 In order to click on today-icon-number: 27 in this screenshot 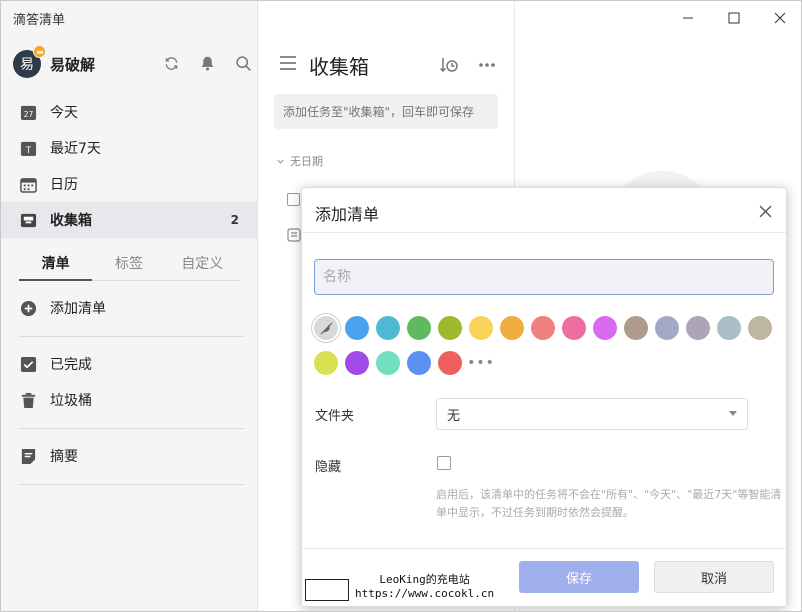, I will do `click(28, 114)`.